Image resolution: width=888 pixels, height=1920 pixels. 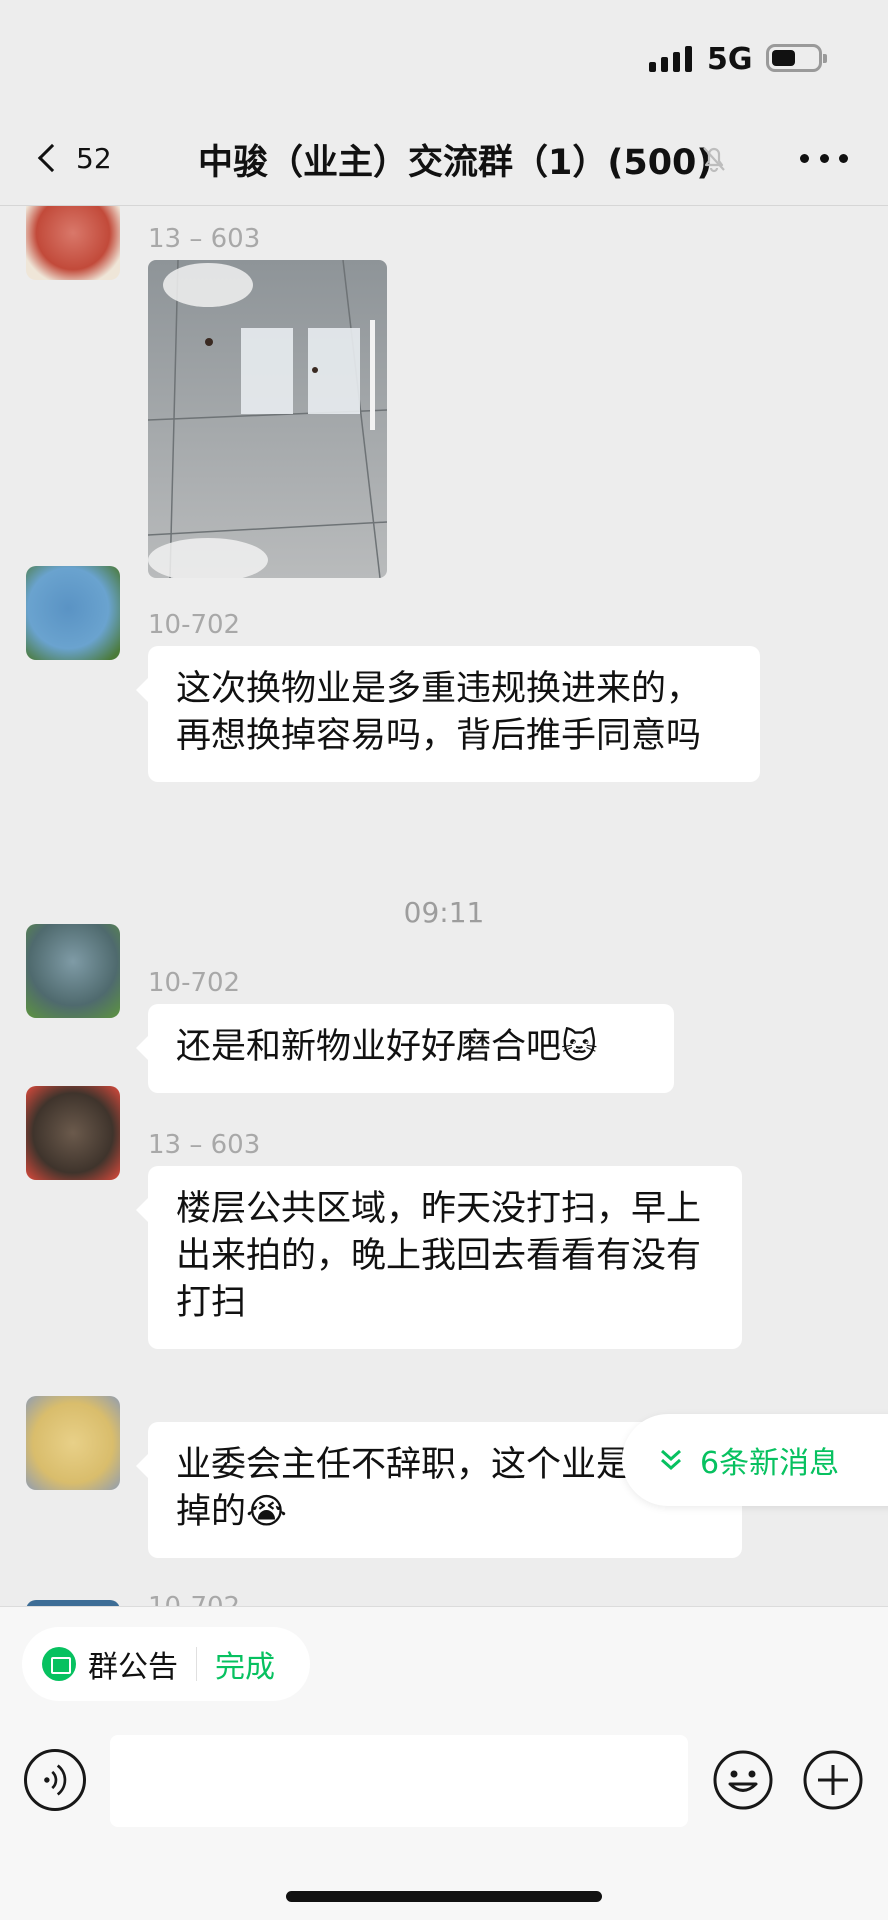 I want to click on unread-count: 52, so click(x=94, y=158).